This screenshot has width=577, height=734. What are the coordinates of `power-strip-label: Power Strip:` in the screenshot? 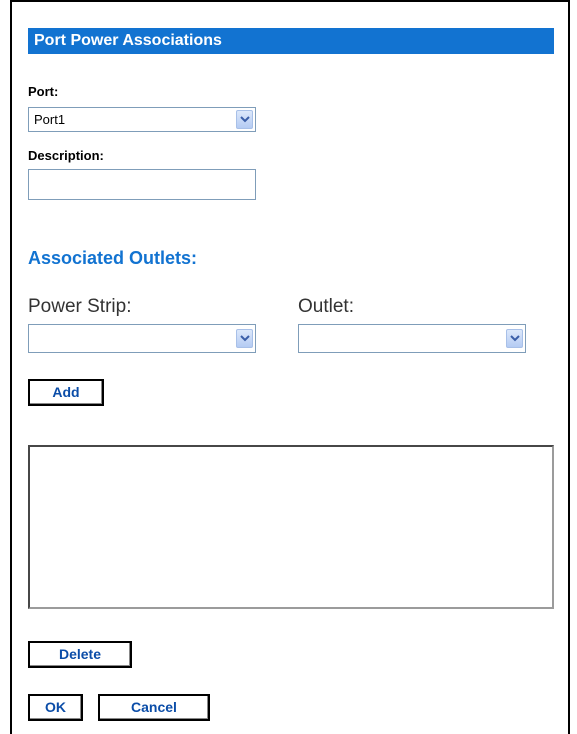 It's located at (80, 306).